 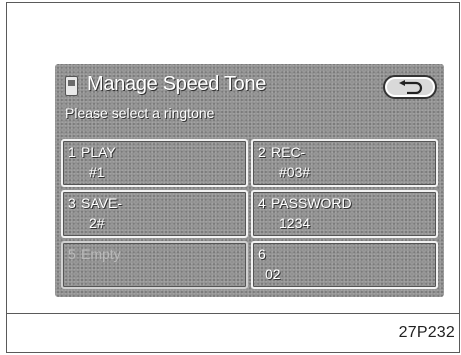 I want to click on slot-code: 1234, so click(x=295, y=223).